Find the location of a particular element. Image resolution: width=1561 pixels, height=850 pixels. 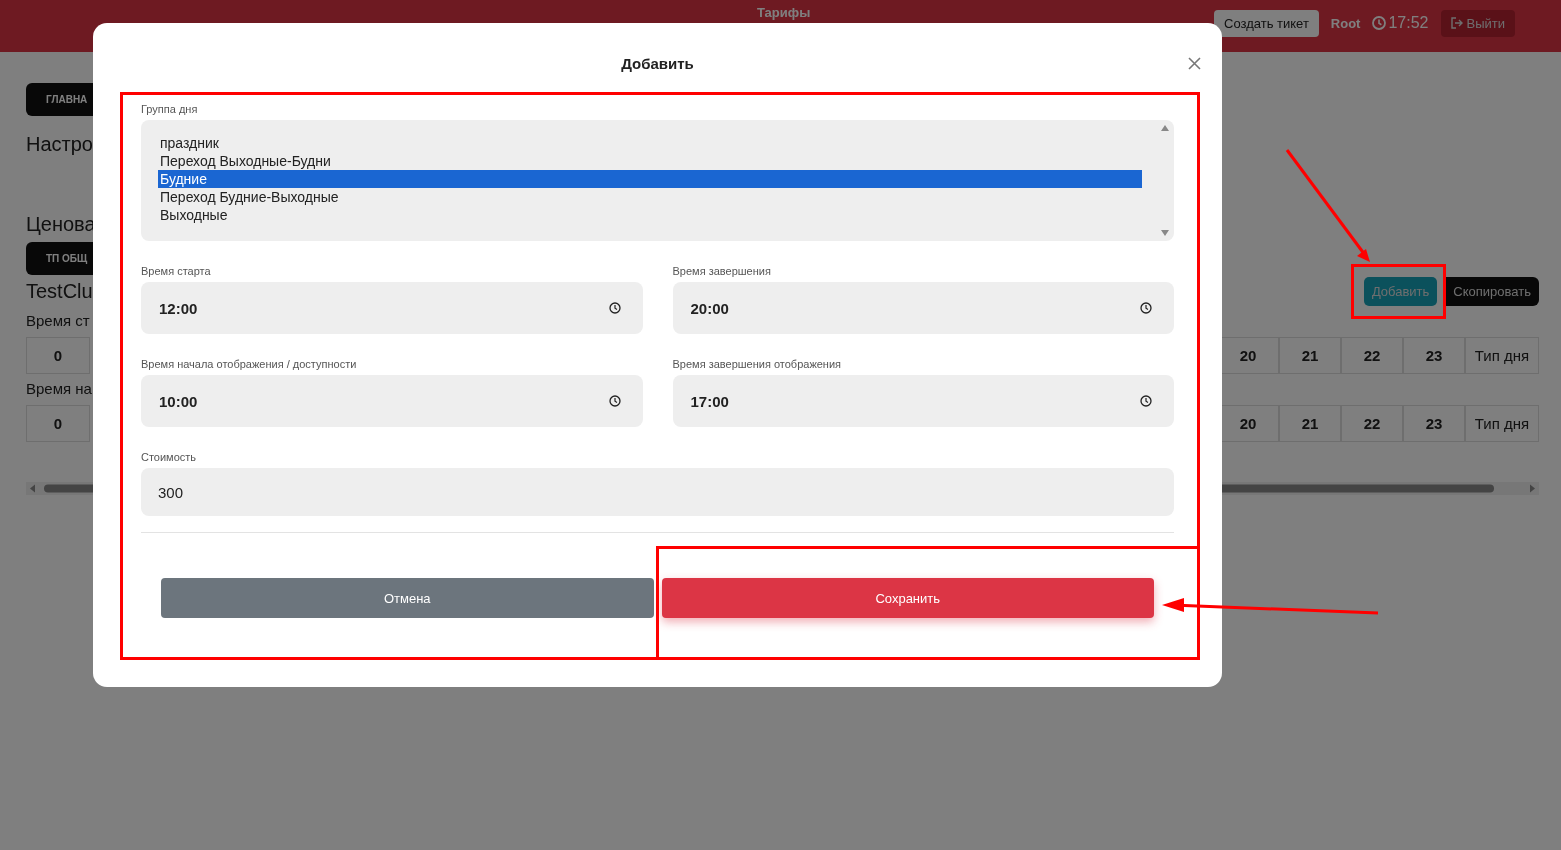

list-option: Переход Выходные-Будни is located at coordinates (650, 161).